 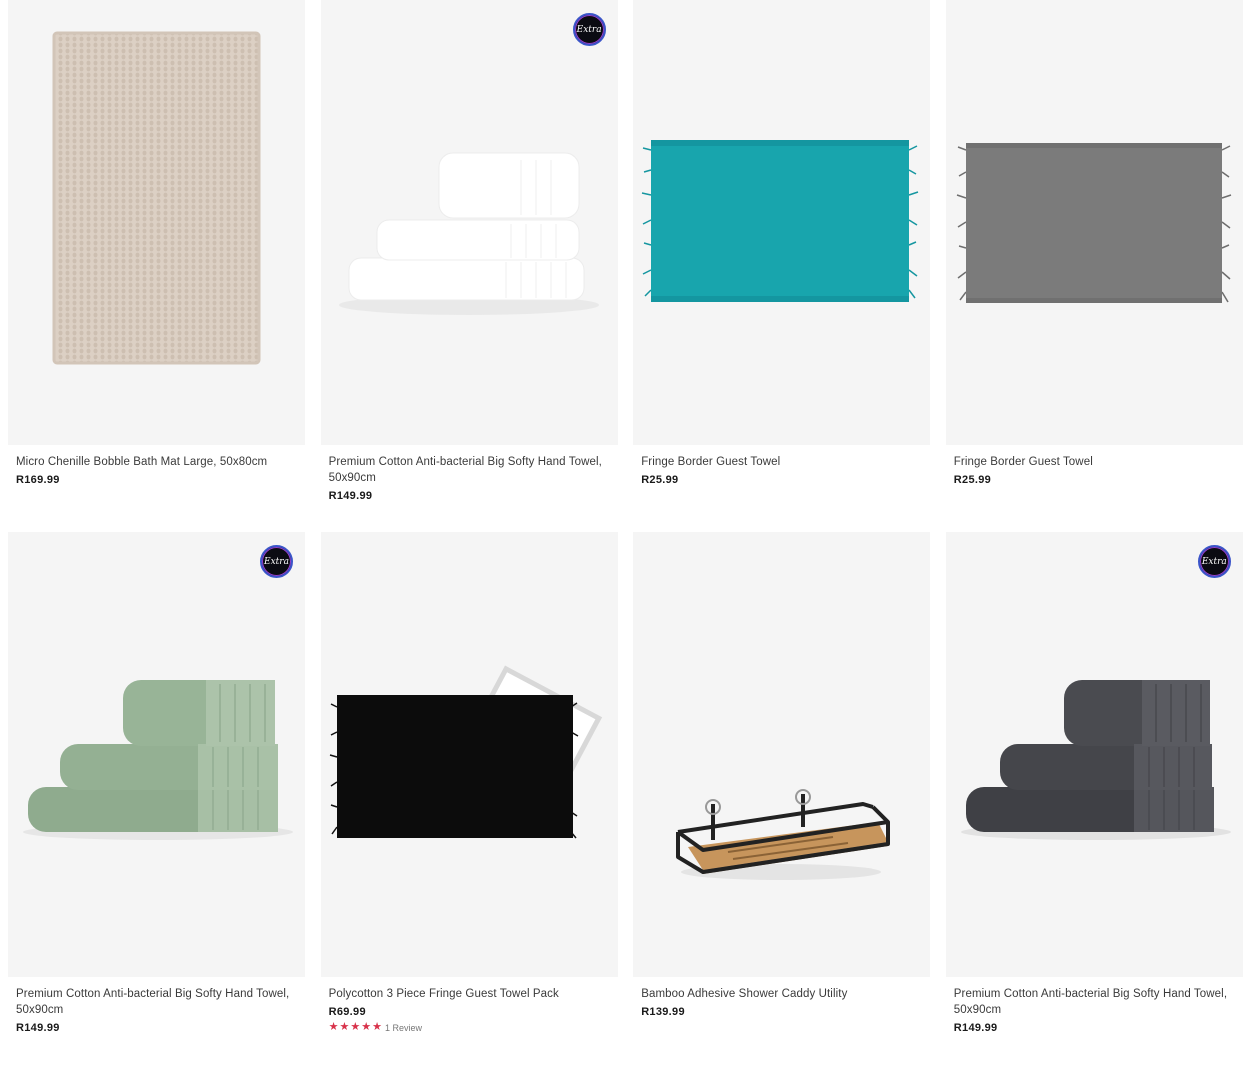 I want to click on teal-fringe-towel-image, so click(x=780, y=221).